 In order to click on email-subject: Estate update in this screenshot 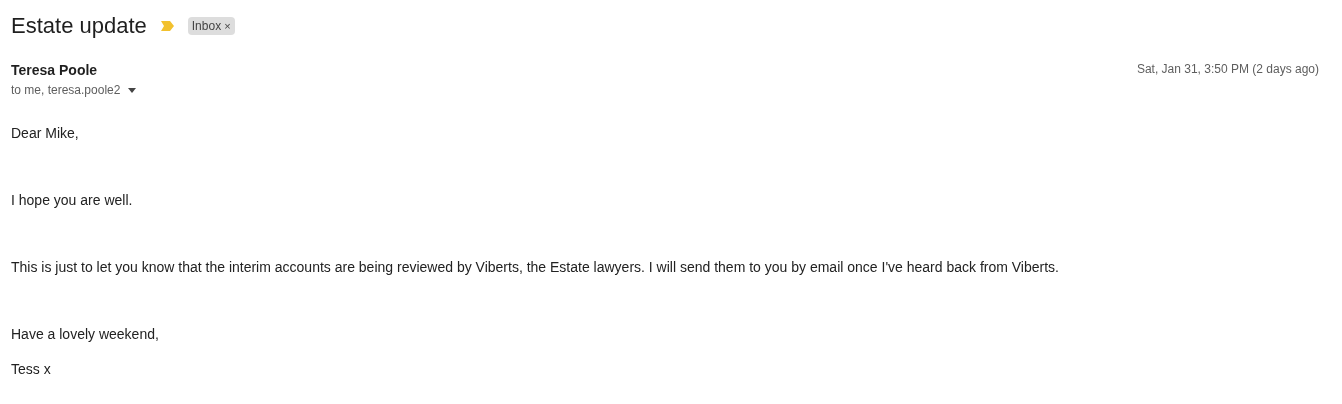, I will do `click(79, 26)`.